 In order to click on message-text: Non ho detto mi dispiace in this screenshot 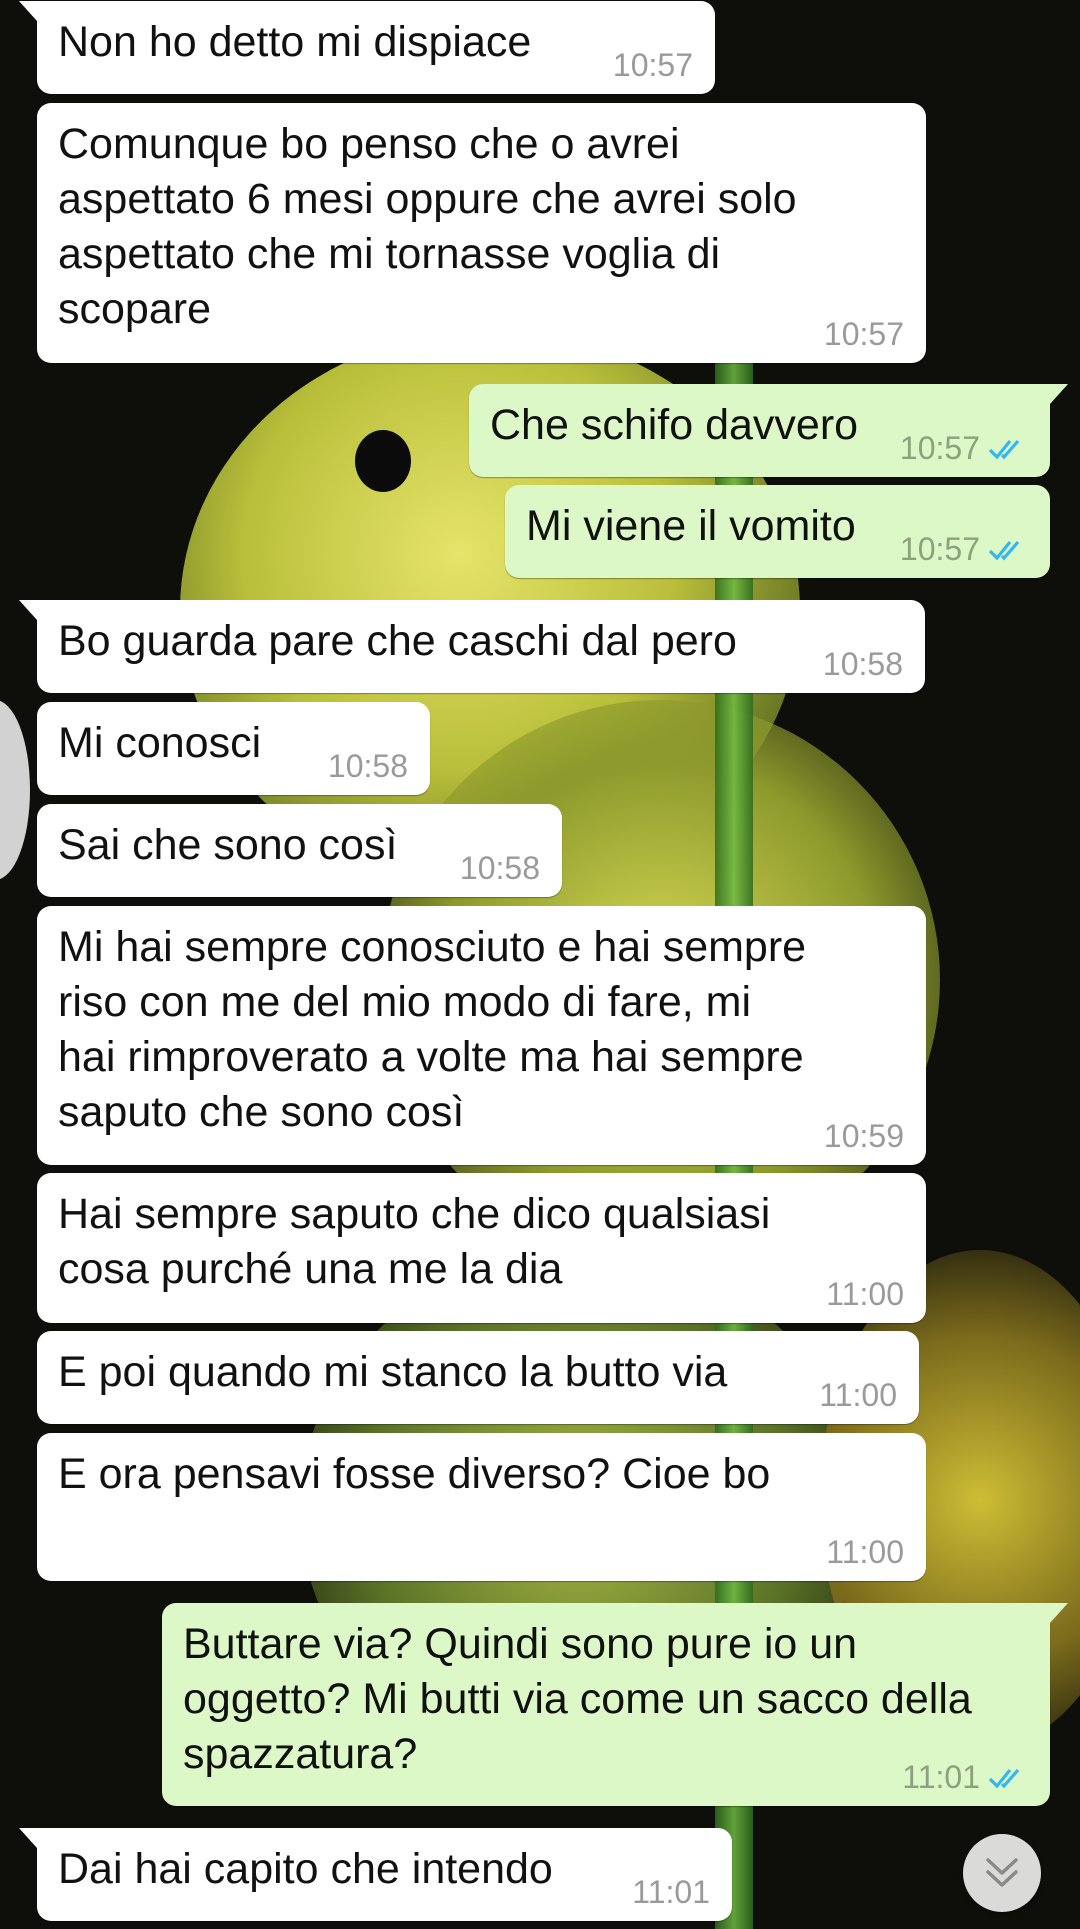, I will do `click(295, 42)`.